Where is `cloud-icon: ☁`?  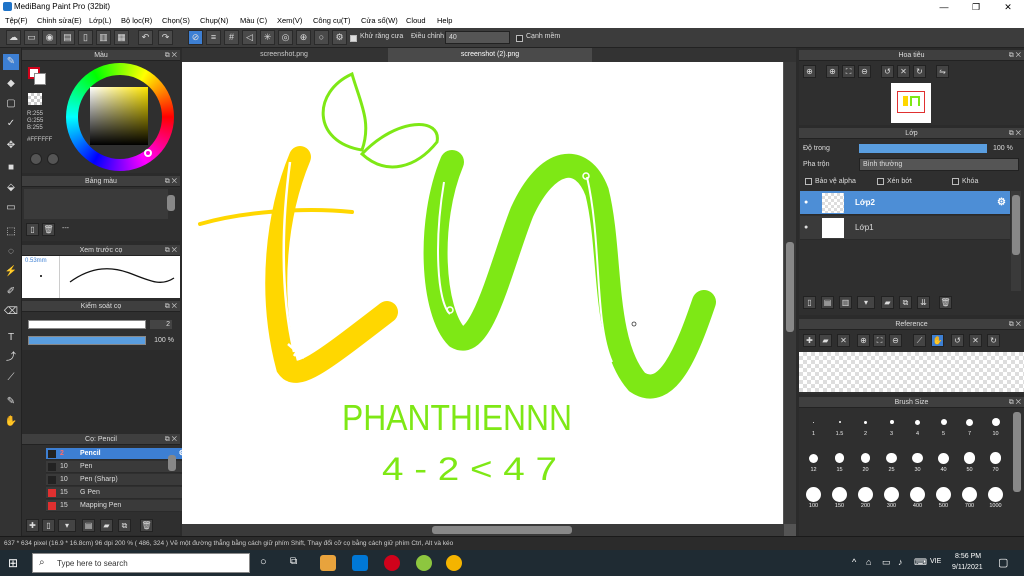
cloud-icon: ☁ is located at coordinates (13, 37).